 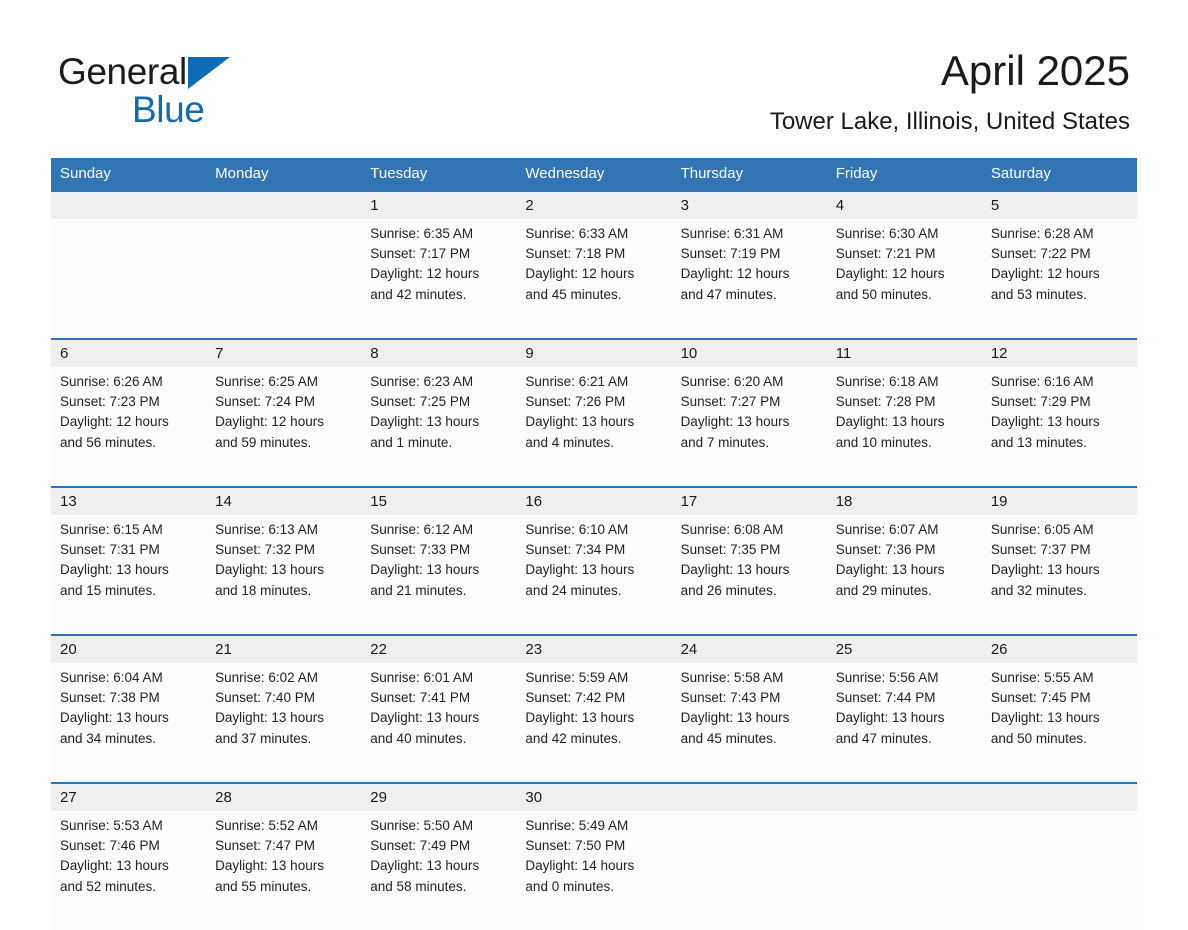 I want to click on location-subtitle: Tower Lake, Illinois, United States, so click(x=949, y=121).